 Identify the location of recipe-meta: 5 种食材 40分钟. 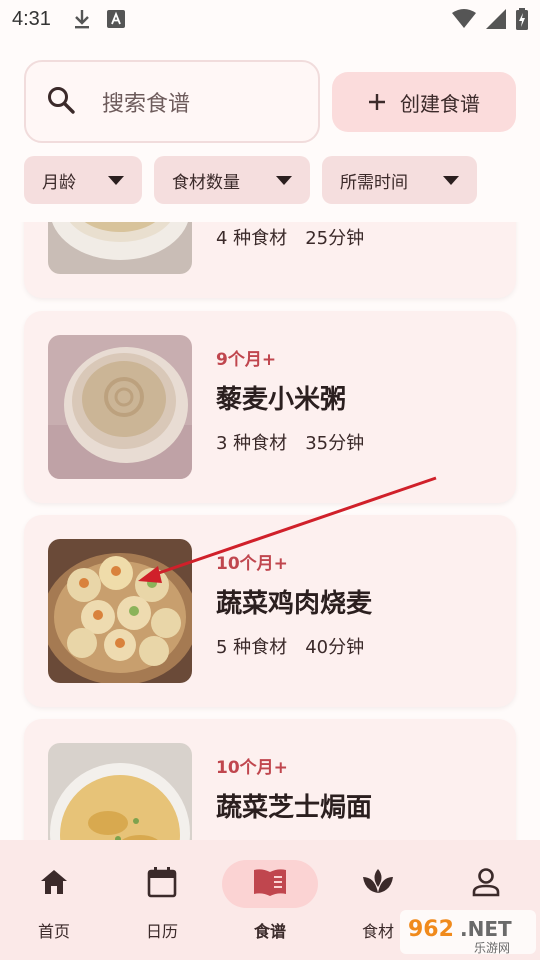
(290, 646).